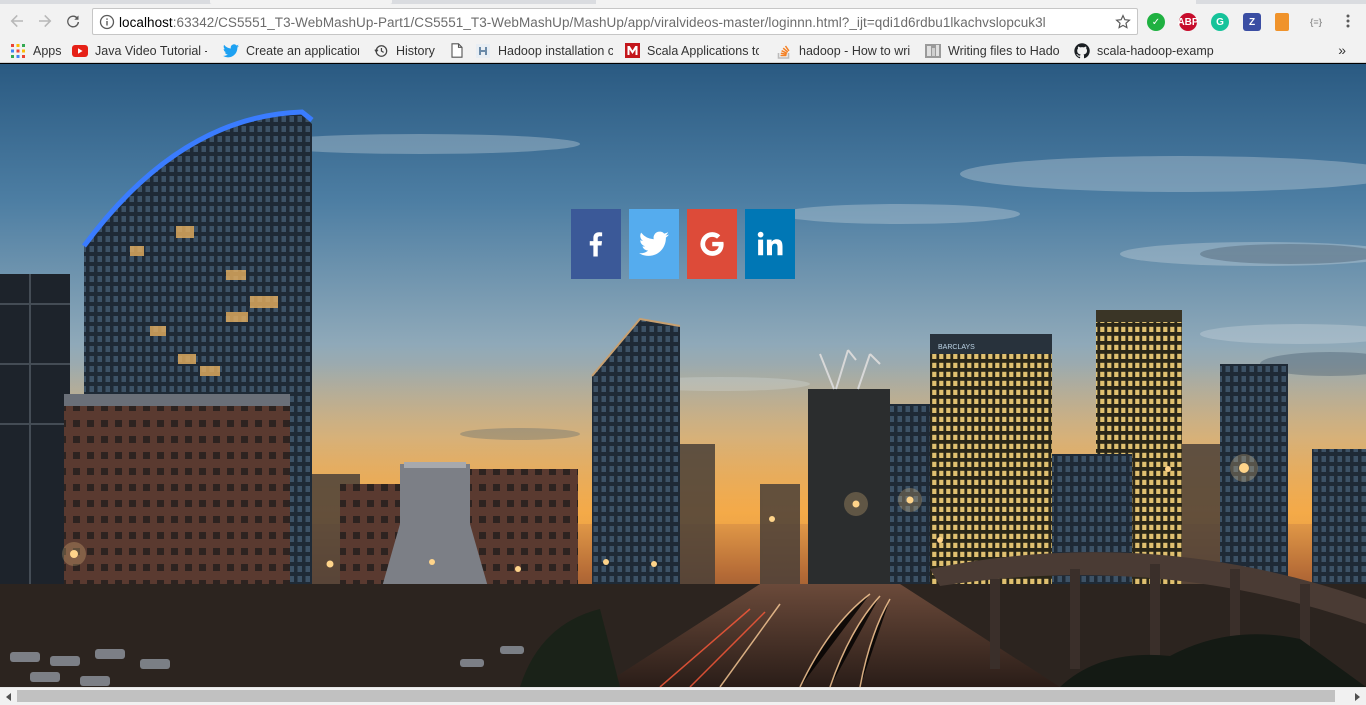 Image resolution: width=1366 pixels, height=705 pixels. What do you see at coordinates (956, 347) in the screenshot?
I see `svg-text: BARCLAYS` at bounding box center [956, 347].